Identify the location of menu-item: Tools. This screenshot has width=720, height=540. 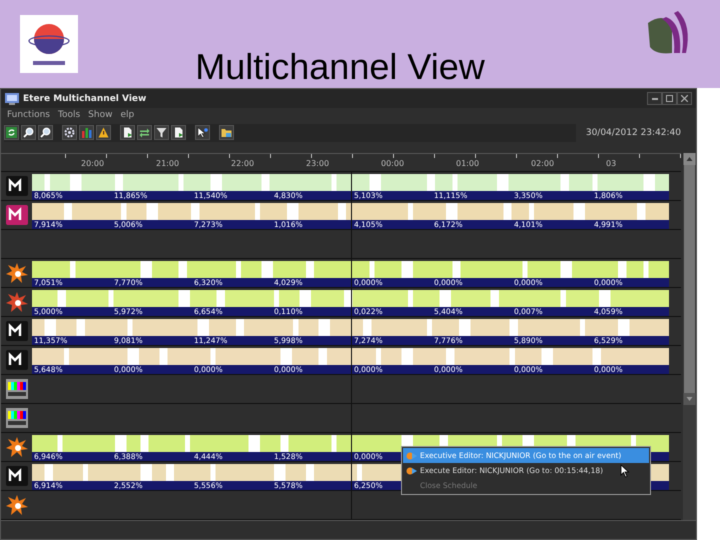
(69, 115).